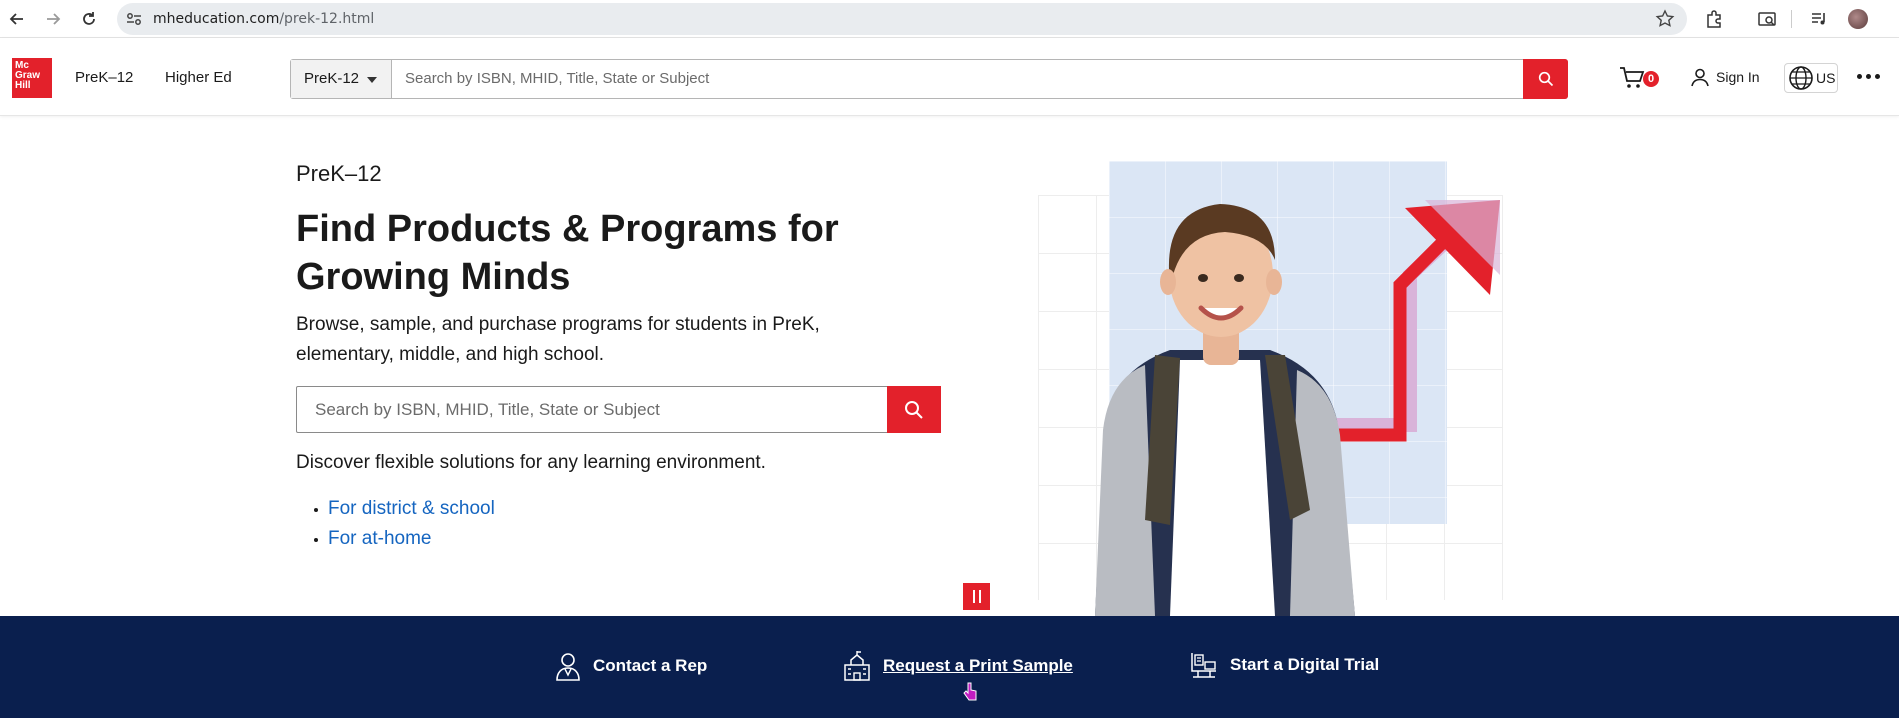  What do you see at coordinates (650, 665) in the screenshot?
I see `contact-rep-label: Contact a Rep` at bounding box center [650, 665].